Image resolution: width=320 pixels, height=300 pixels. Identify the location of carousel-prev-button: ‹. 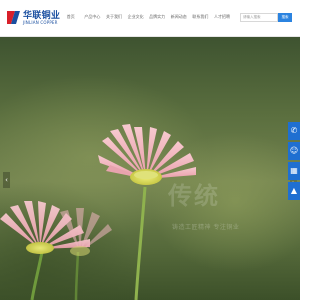
(6, 180).